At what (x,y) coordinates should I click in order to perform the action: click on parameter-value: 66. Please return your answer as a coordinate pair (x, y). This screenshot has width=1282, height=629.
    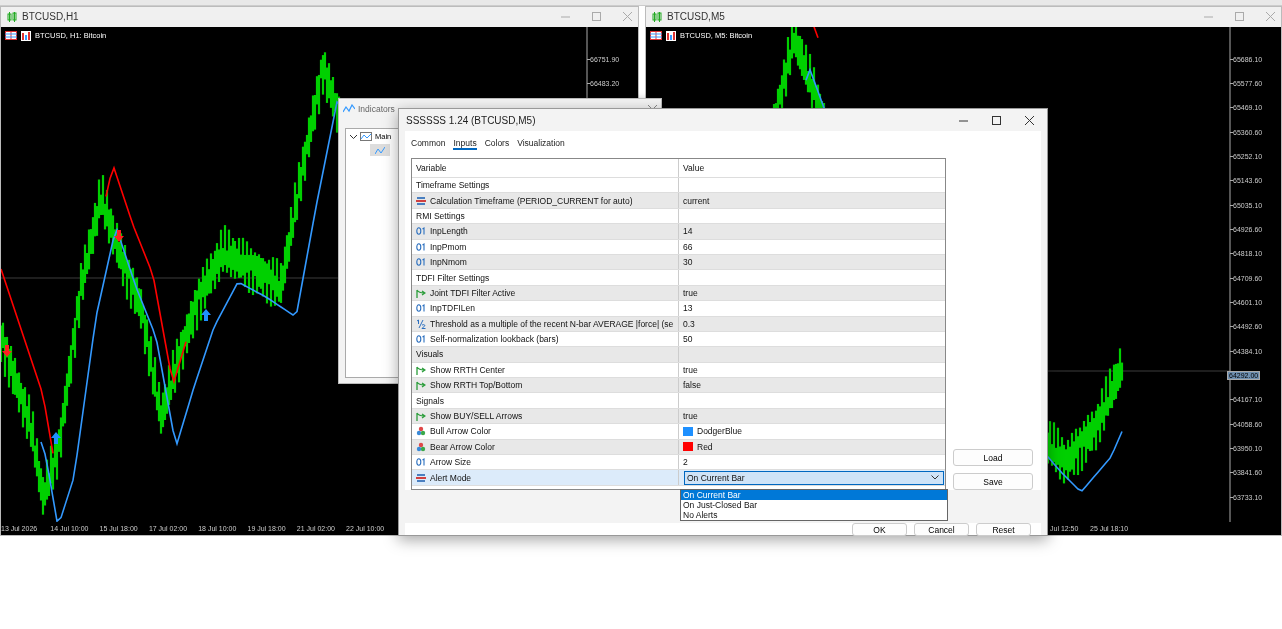
    Looking at the image, I should click on (688, 246).